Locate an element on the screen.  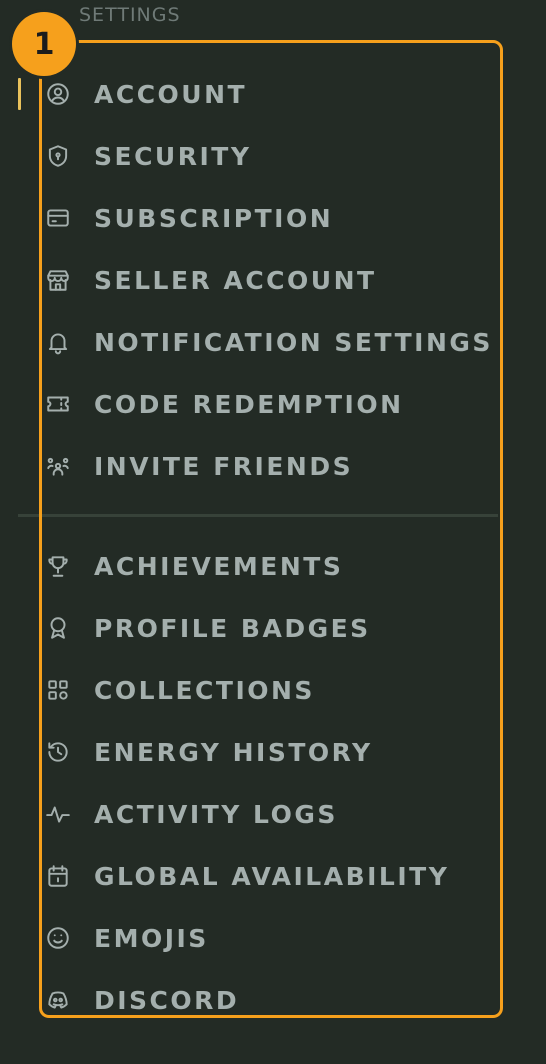
sidebar-item-label: INVITE FRIENDS is located at coordinates (224, 466).